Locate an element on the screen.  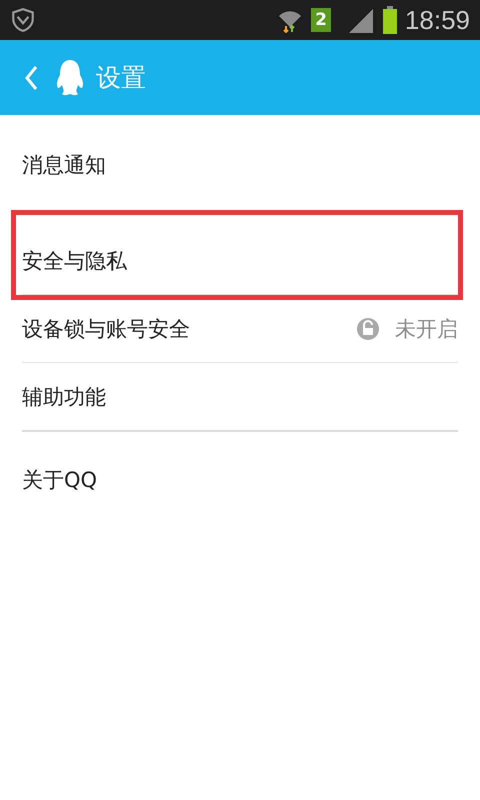
settings-item: 关于QQ is located at coordinates (240, 479).